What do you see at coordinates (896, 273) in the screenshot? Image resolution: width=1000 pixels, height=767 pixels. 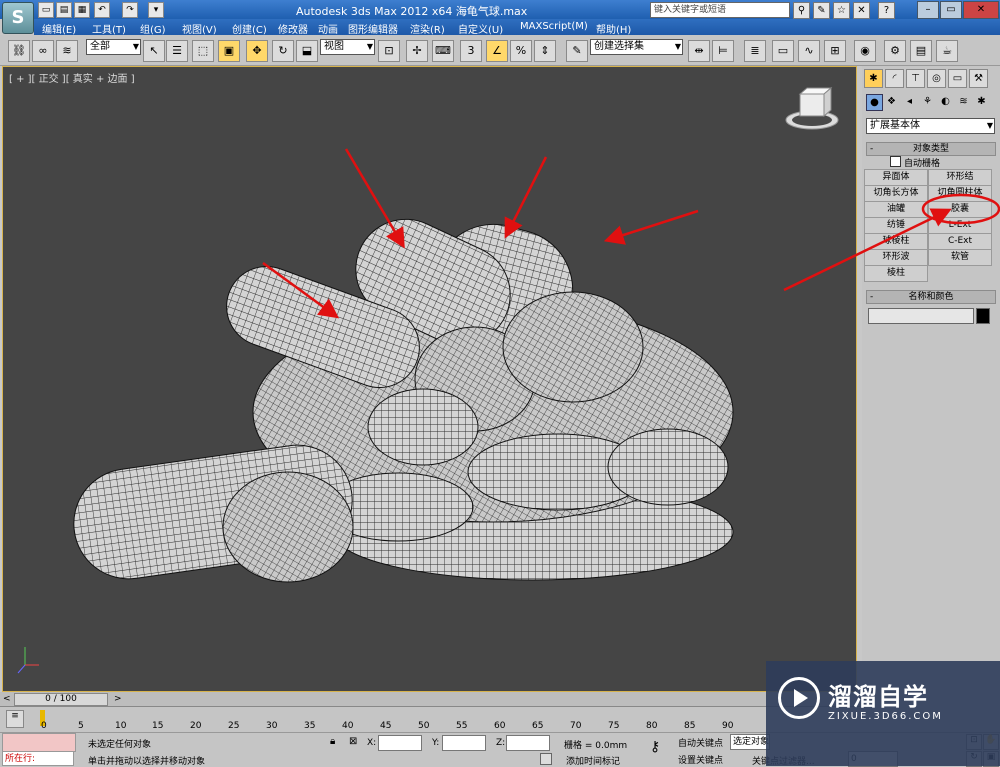 I see `btn-prism: 棱柱` at bounding box center [896, 273].